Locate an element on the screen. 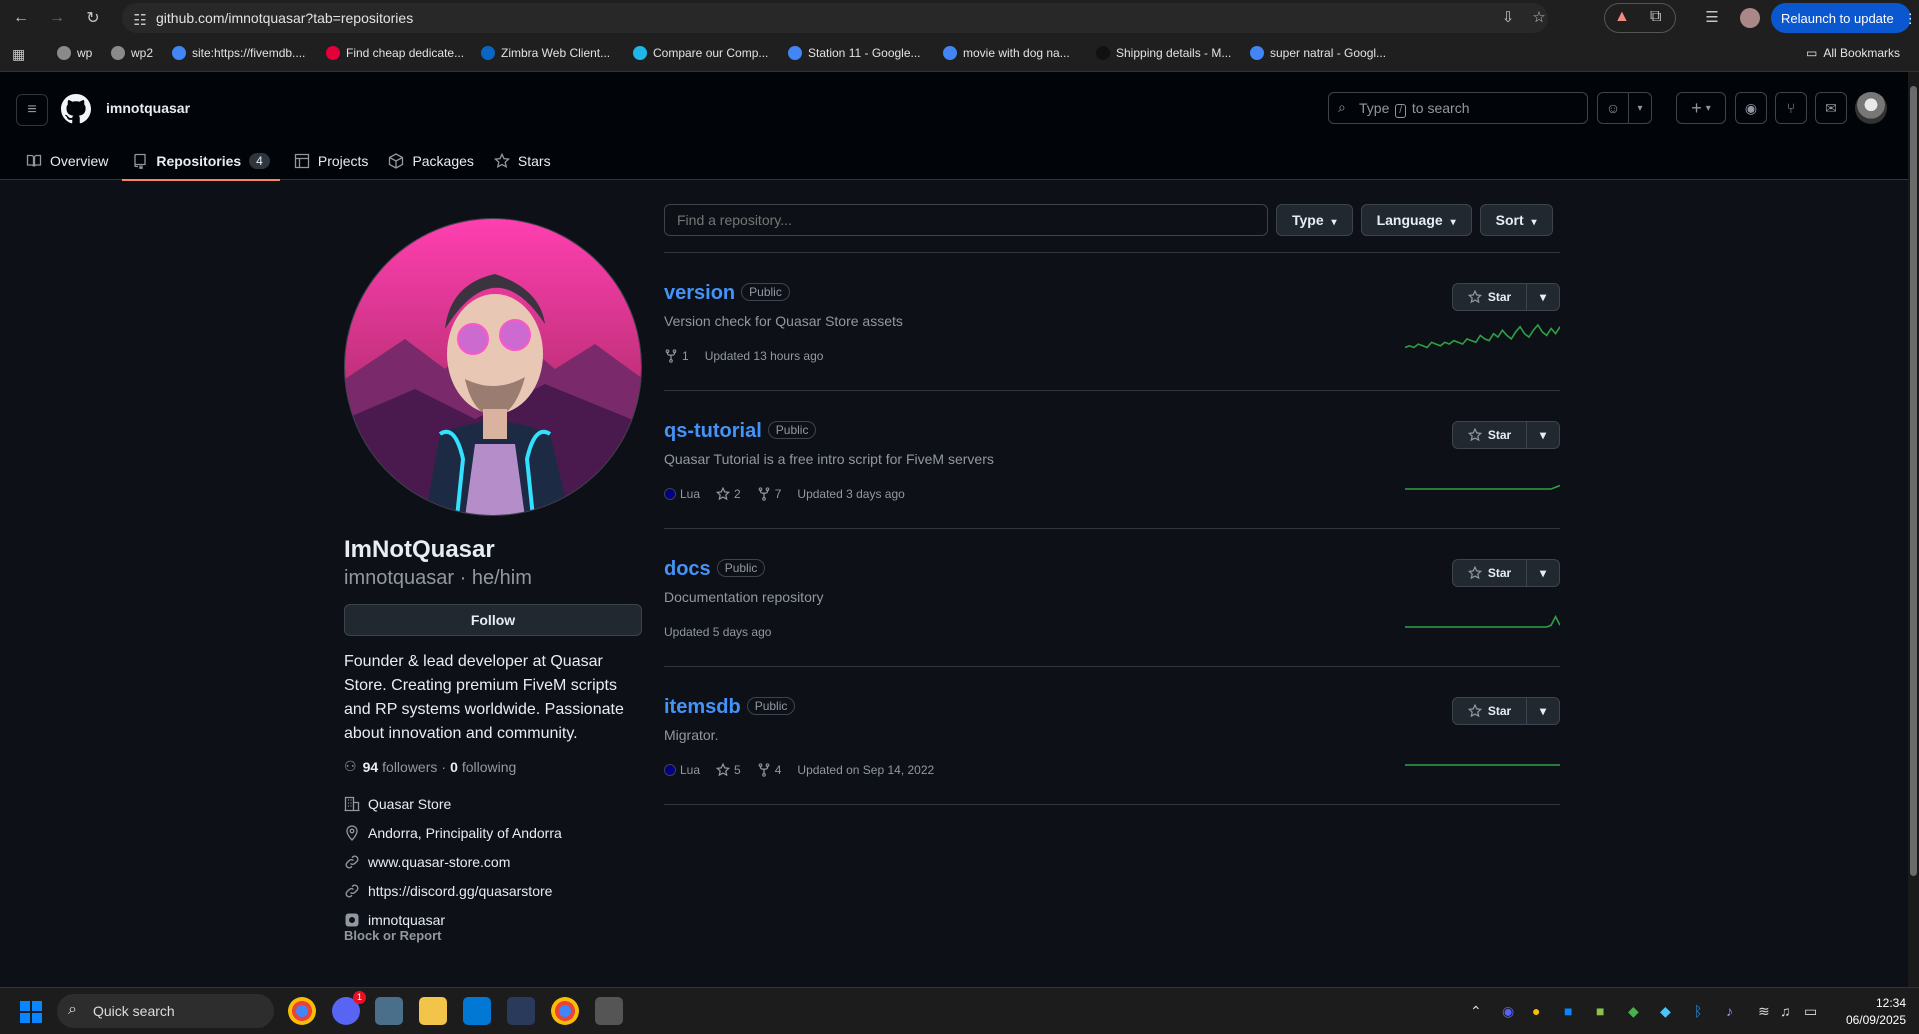  bookmark-item: wp2 is located at coordinates (132, 53).